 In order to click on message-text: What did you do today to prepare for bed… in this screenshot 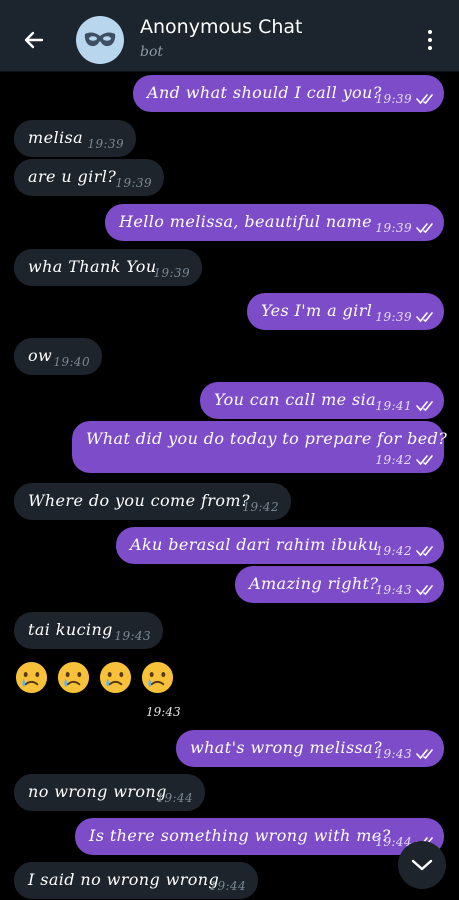, I will do `click(267, 438)`.